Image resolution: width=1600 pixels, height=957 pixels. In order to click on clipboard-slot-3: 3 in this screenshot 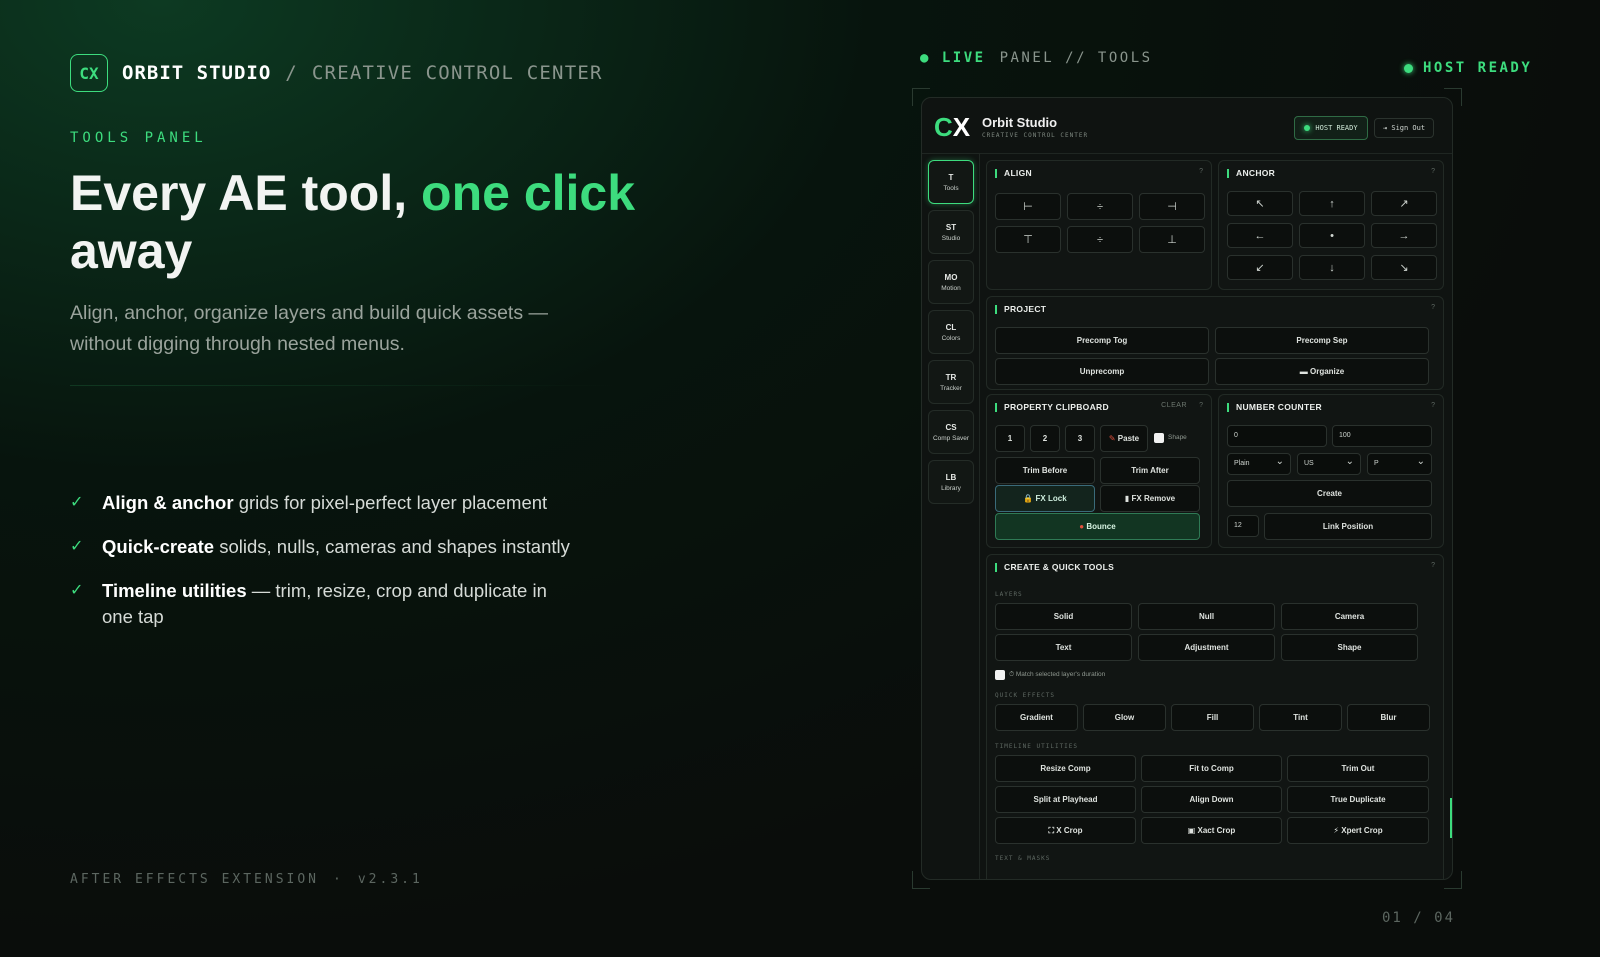, I will do `click(1080, 438)`.